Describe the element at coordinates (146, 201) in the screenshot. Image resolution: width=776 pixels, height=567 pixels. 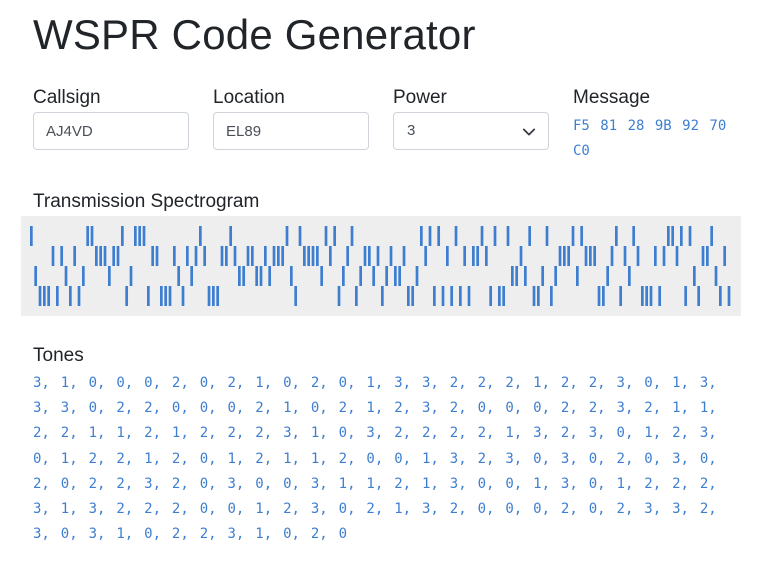
I see `spectrogram-label: Transmission Spectrogram` at that location.